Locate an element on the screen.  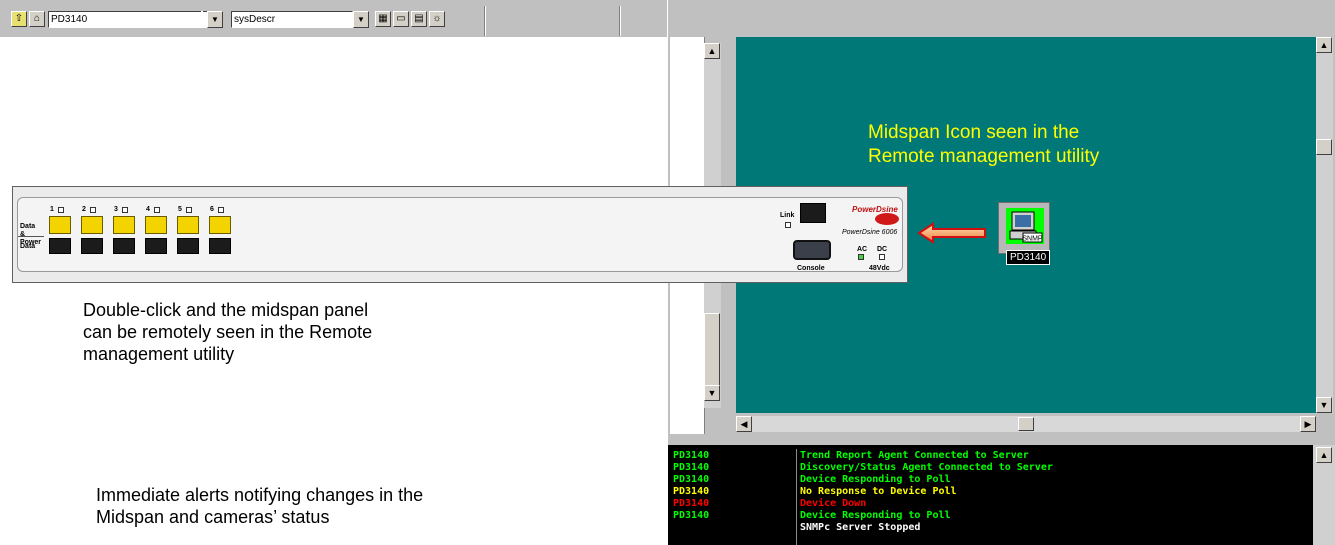
arrow-left-icon is located at coordinates (951, 233).